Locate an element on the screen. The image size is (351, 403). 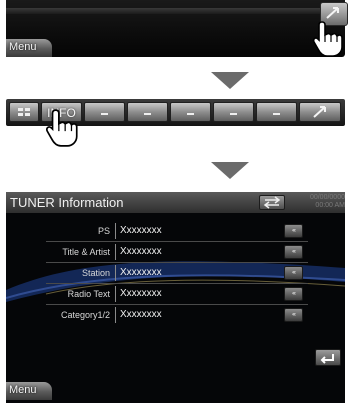
clock-display: 00/00/0000 00:00 AM is located at coordinates (327, 202).